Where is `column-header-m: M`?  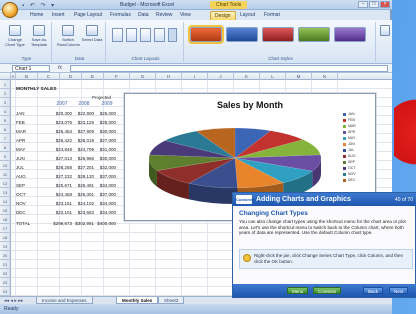 column-header-m: M is located at coordinates (299, 76).